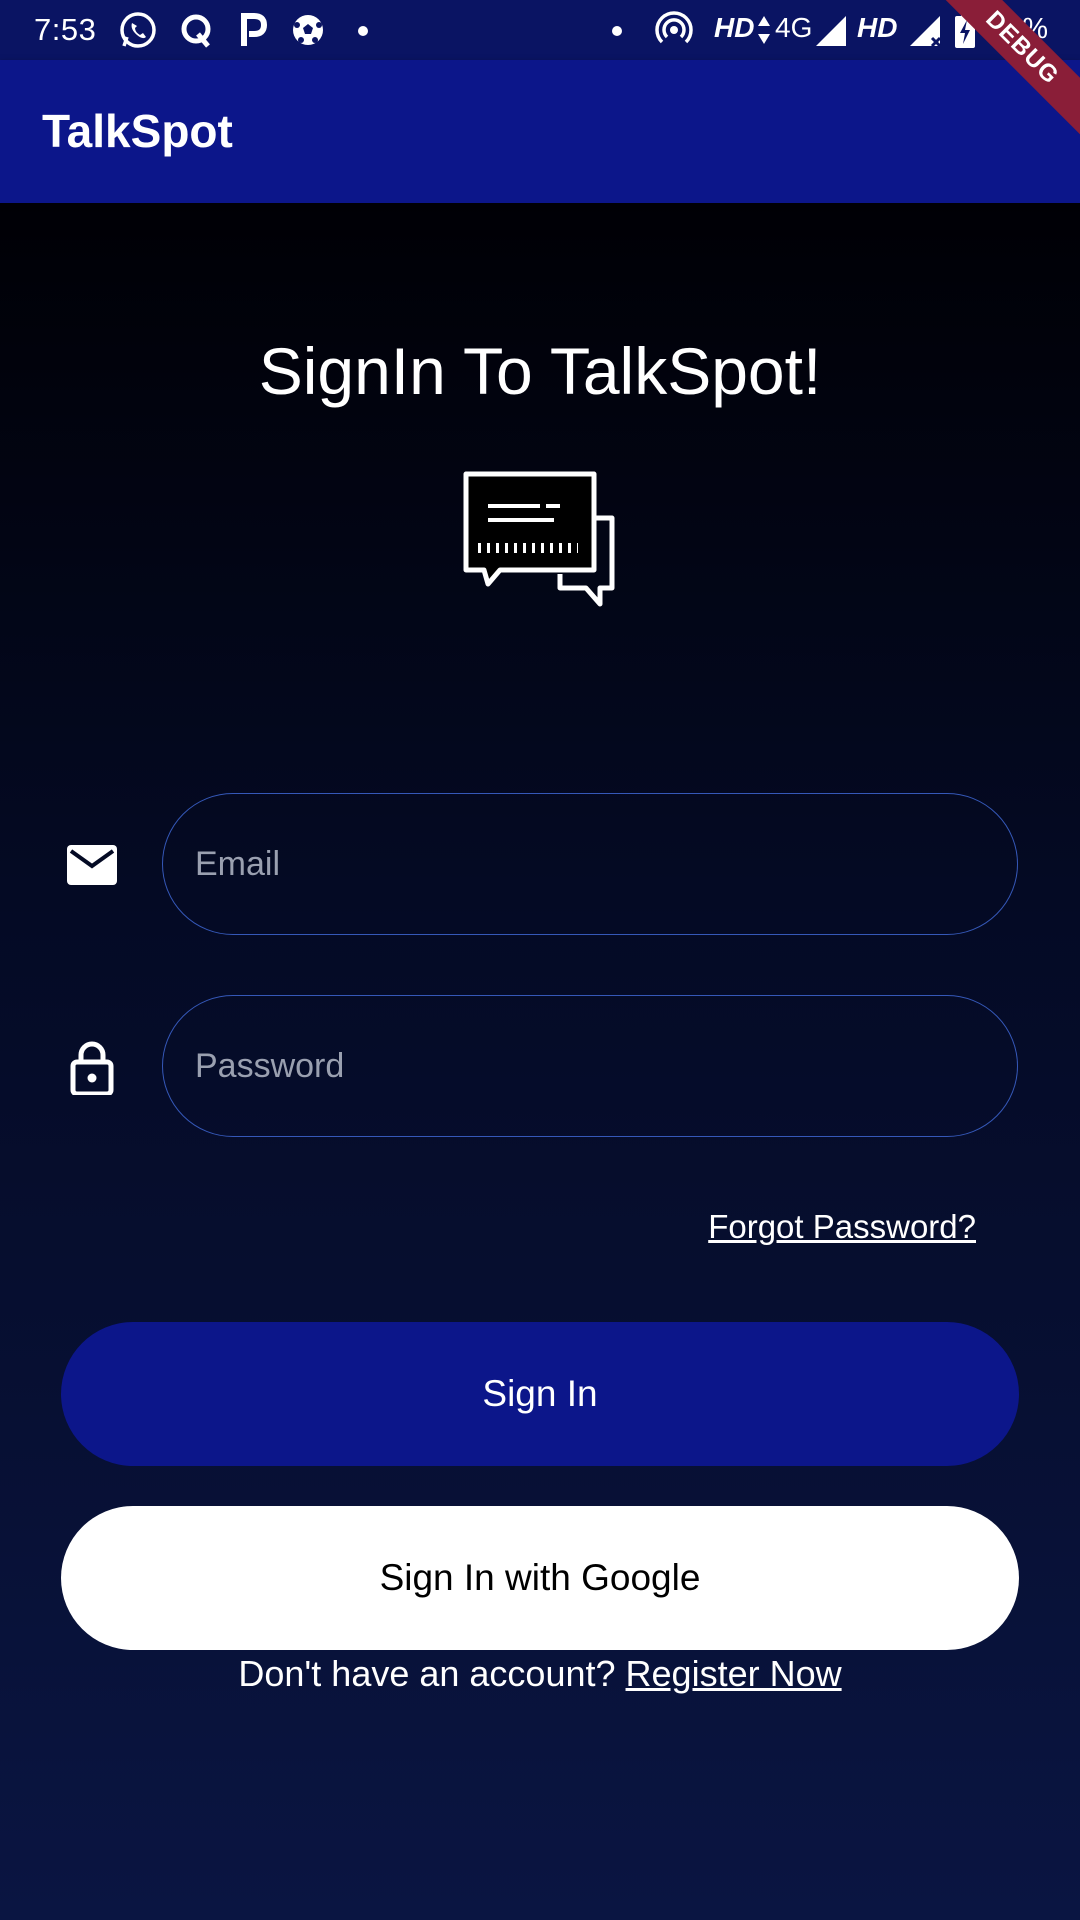 The height and width of the screenshot is (1920, 1080). Describe the element at coordinates (734, 27) in the screenshot. I see `network-hd-label: HD` at that location.